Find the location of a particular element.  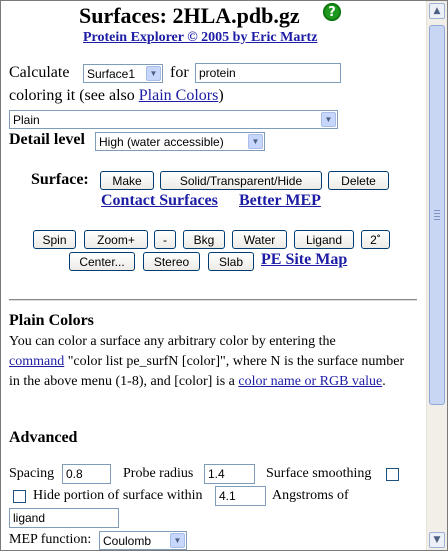

better-mep-link: Better MEP is located at coordinates (280, 201).